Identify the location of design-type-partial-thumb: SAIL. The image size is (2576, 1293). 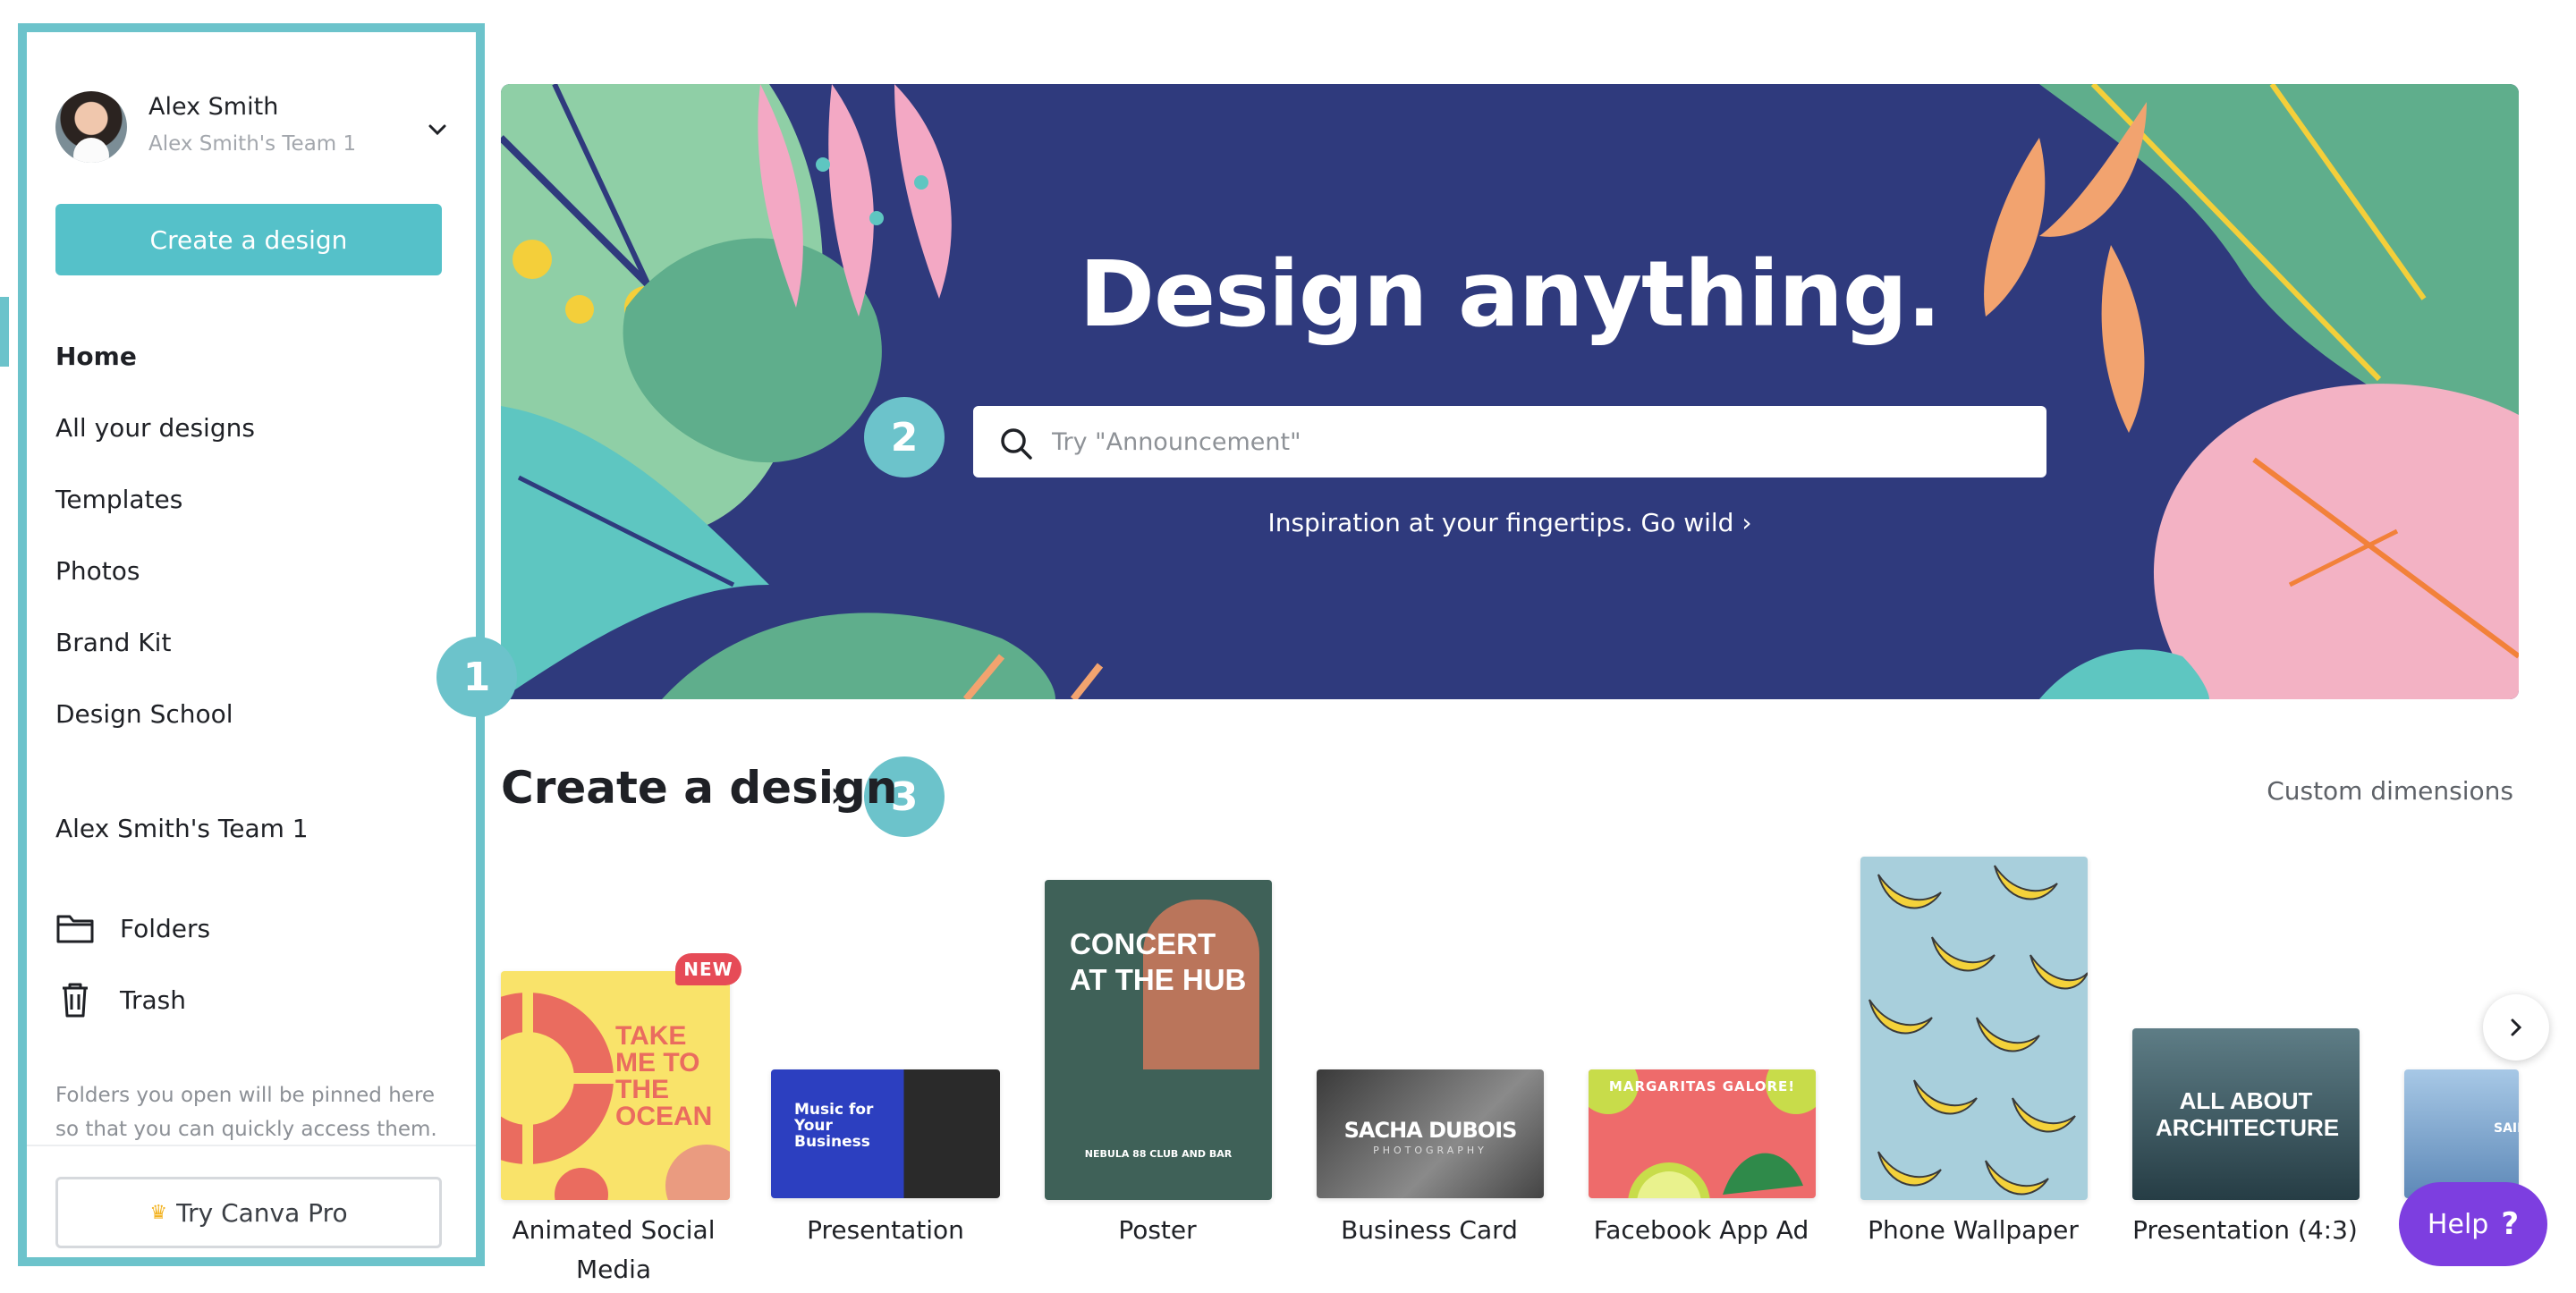
(2461, 1134).